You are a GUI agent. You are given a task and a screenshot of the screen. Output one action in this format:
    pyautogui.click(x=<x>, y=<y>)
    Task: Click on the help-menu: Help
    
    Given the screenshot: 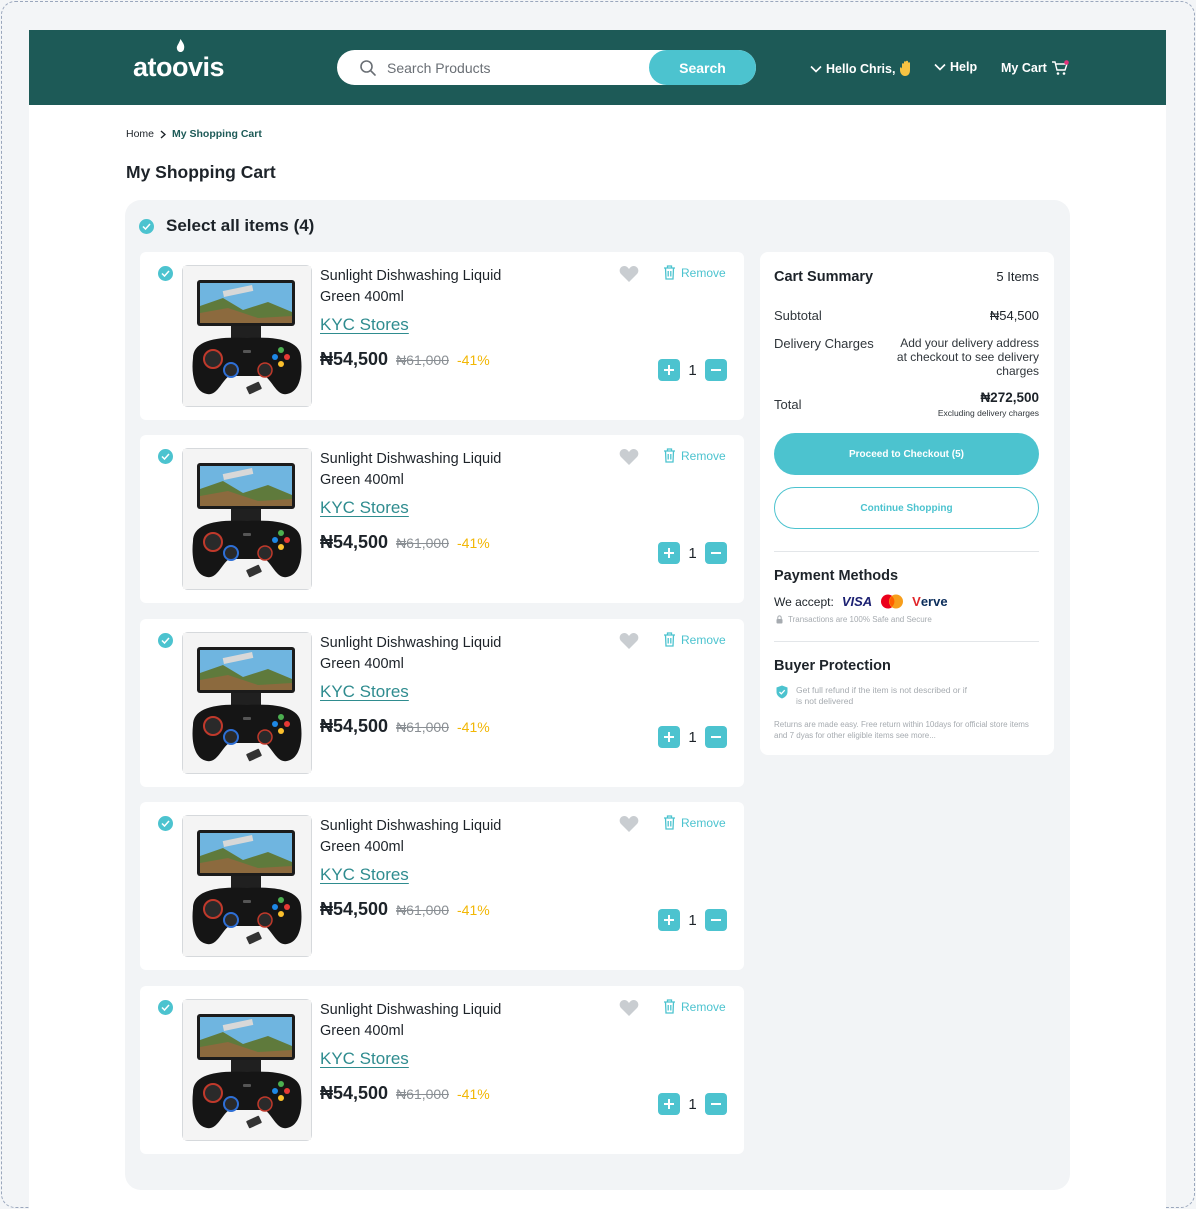 What is the action you would take?
    pyautogui.click(x=955, y=67)
    